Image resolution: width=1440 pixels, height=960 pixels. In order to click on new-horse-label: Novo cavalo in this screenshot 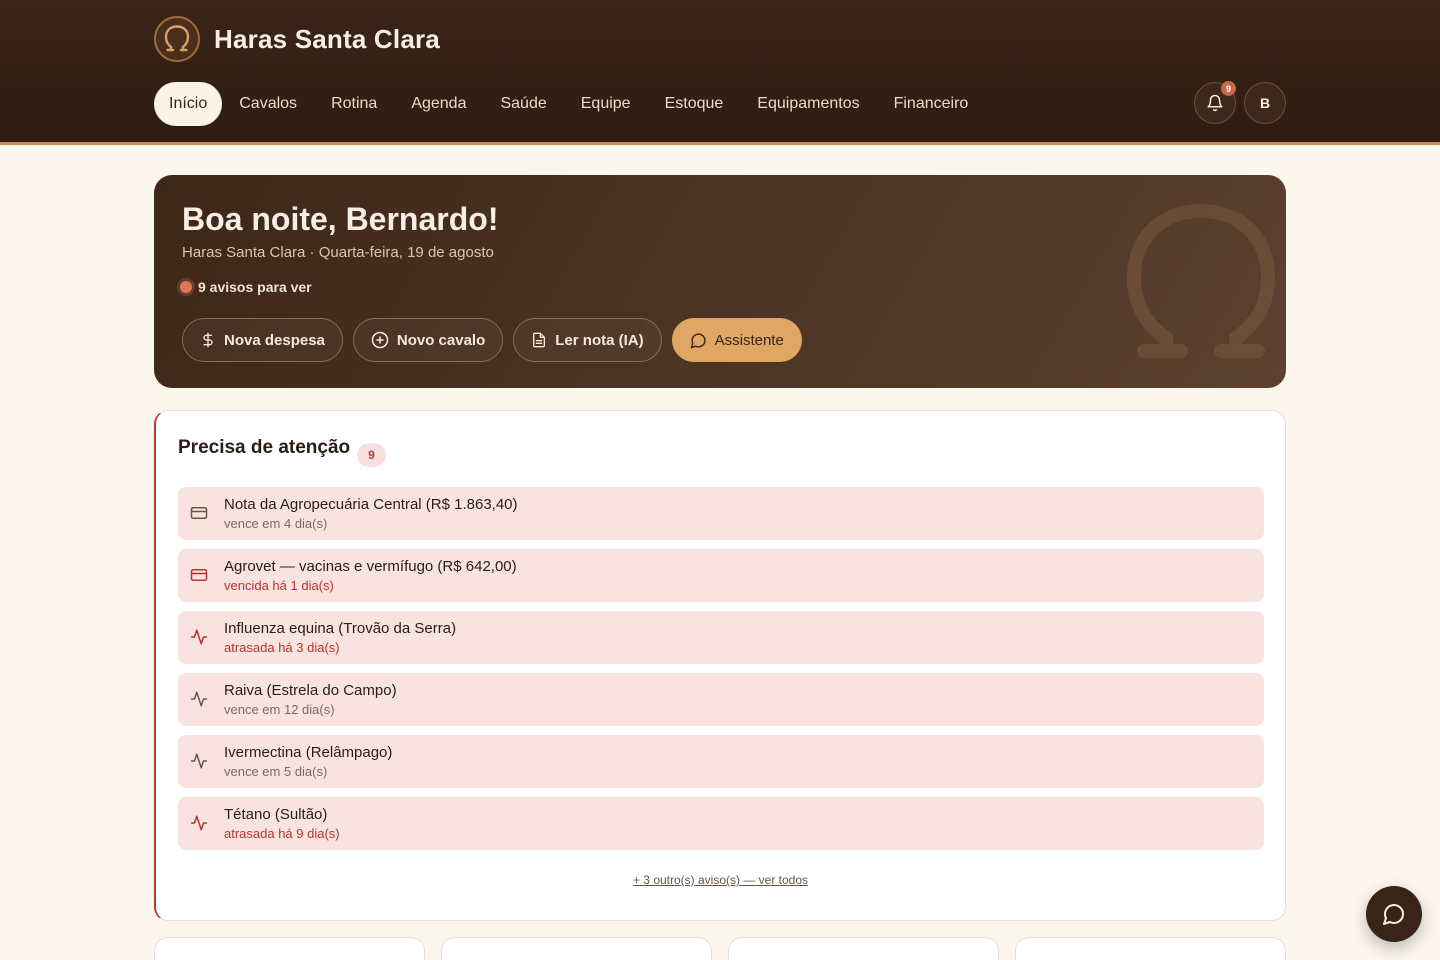, I will do `click(441, 340)`.